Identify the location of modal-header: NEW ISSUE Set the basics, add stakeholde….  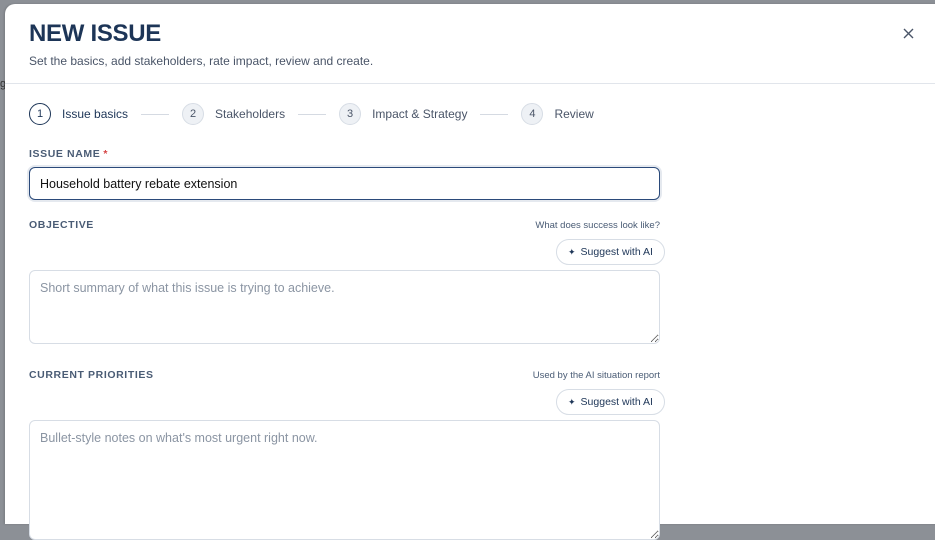
(470, 44).